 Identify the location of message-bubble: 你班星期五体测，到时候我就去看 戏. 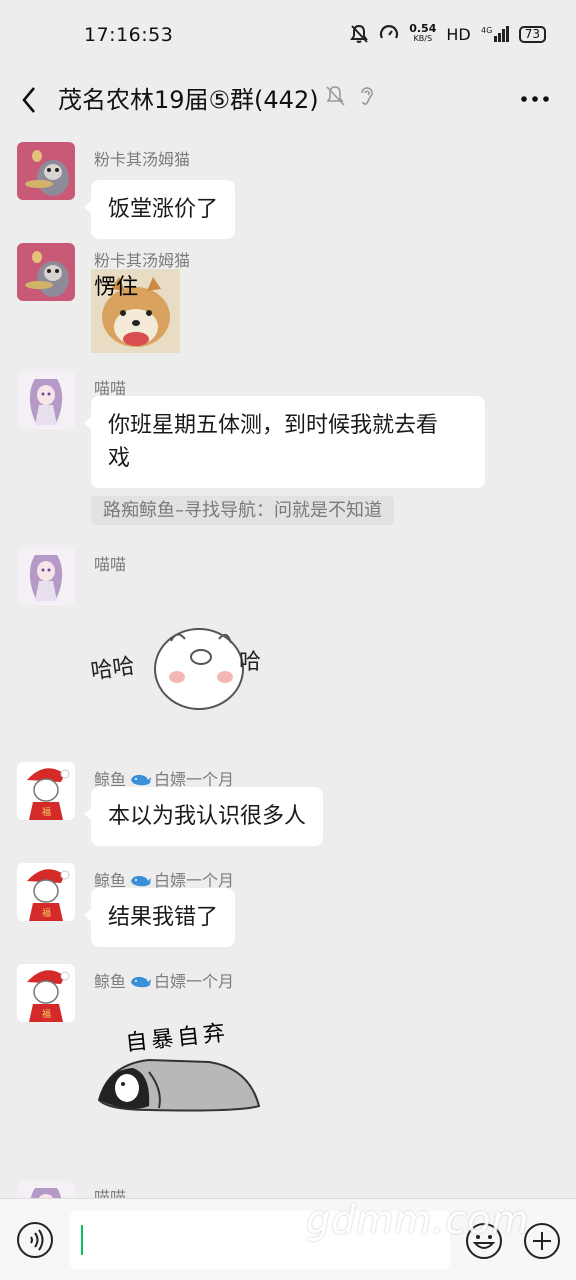
(284, 442).